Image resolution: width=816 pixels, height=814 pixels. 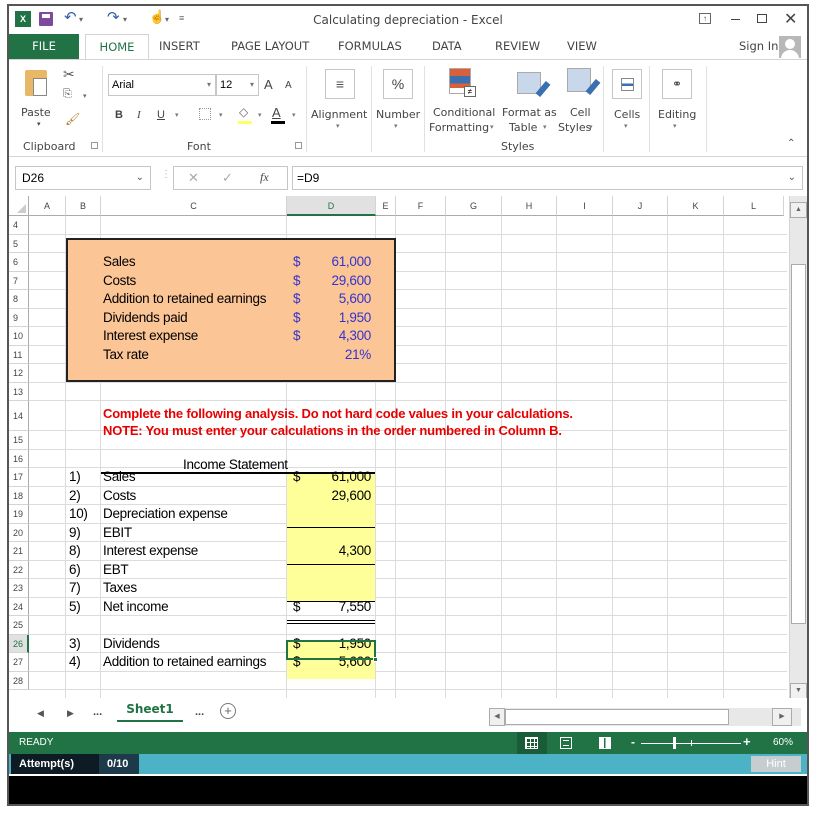 What do you see at coordinates (464, 112) in the screenshot?
I see `conditional-formatting-line1: Conditional` at bounding box center [464, 112].